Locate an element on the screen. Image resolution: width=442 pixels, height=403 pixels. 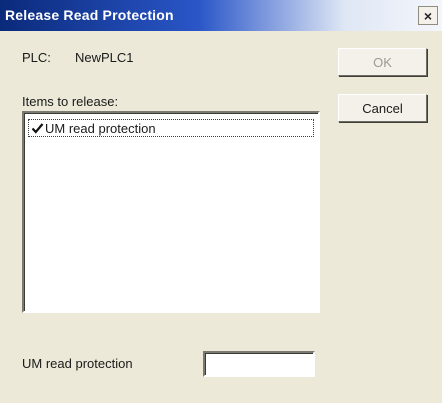
cancel-button-label: Cancel is located at coordinates (382, 108).